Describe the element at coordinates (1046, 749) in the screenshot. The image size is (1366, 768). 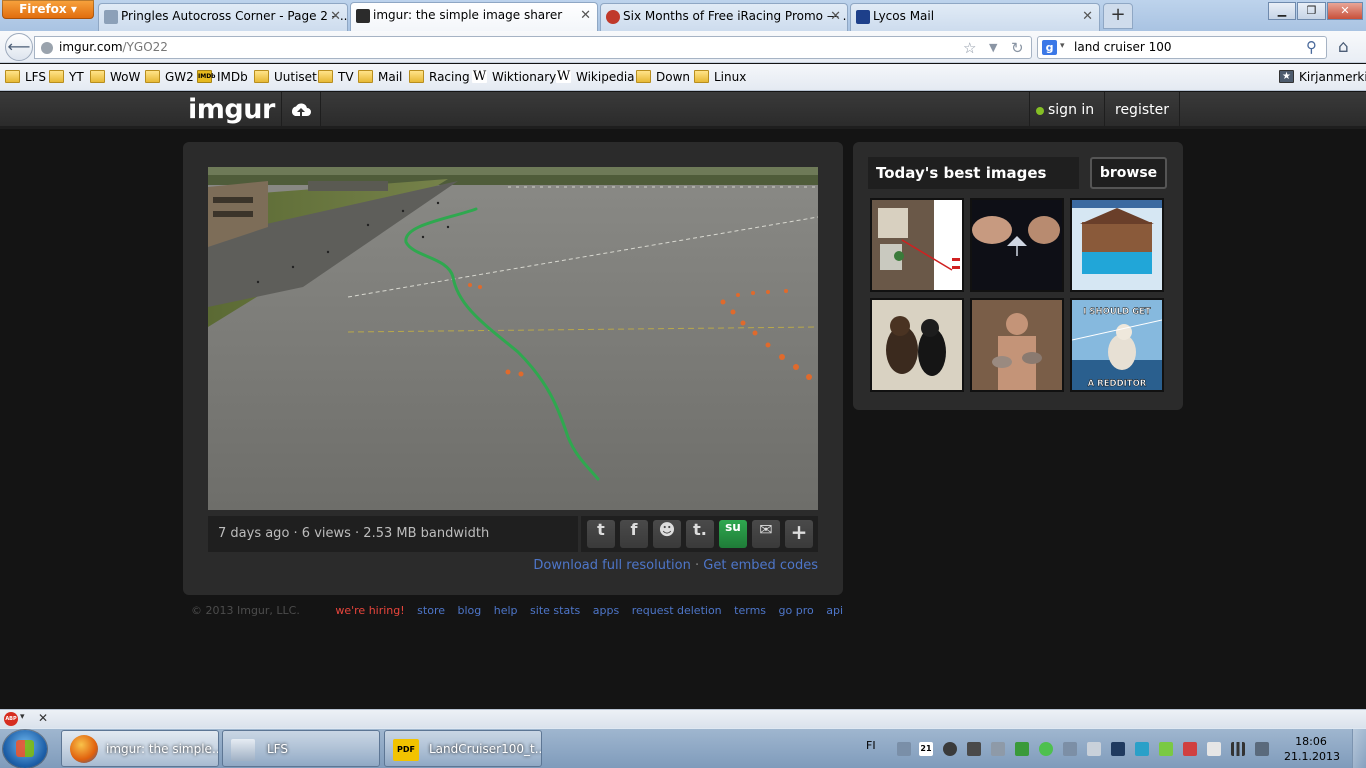
I see `status-tray-icon` at that location.